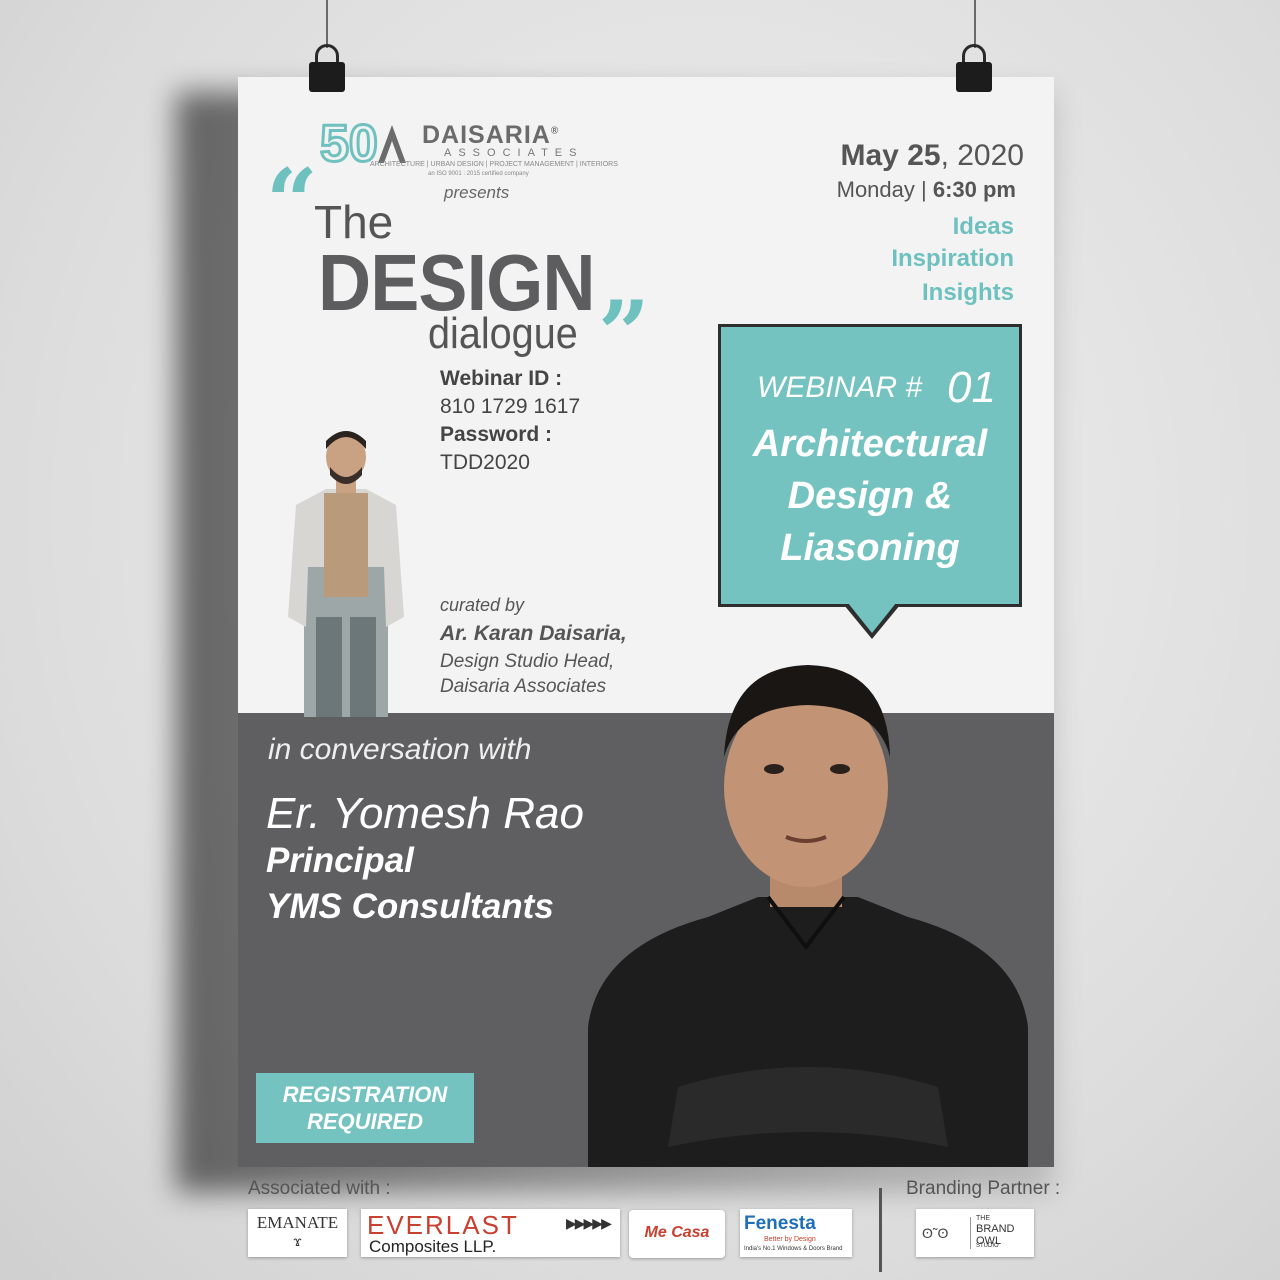 This screenshot has width=1280, height=1280. I want to click on quote-open-icon: “, so click(292, 202).